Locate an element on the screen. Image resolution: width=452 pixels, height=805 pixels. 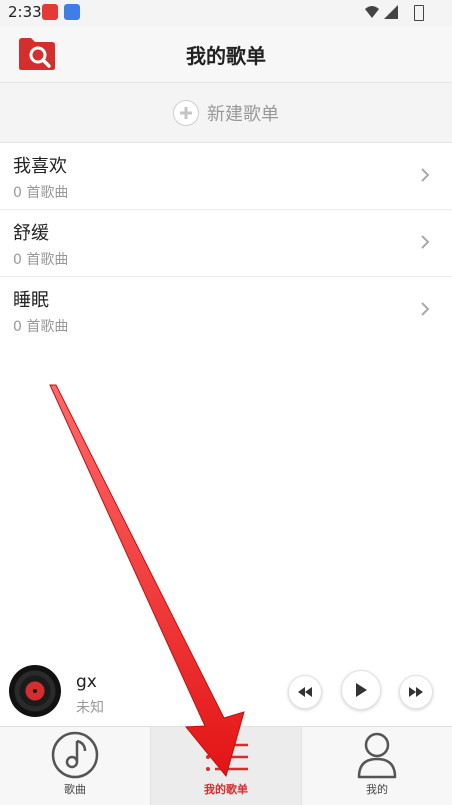
tab-my-playlists: 我的歌单 is located at coordinates (226, 766).